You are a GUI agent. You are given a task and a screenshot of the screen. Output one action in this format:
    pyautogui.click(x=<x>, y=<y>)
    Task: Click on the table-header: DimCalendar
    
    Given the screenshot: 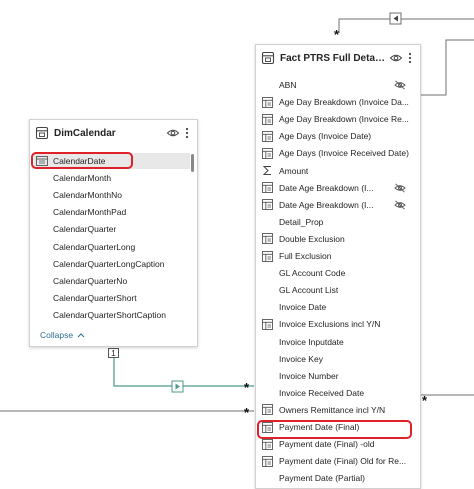 What is the action you would take?
    pyautogui.click(x=113, y=133)
    